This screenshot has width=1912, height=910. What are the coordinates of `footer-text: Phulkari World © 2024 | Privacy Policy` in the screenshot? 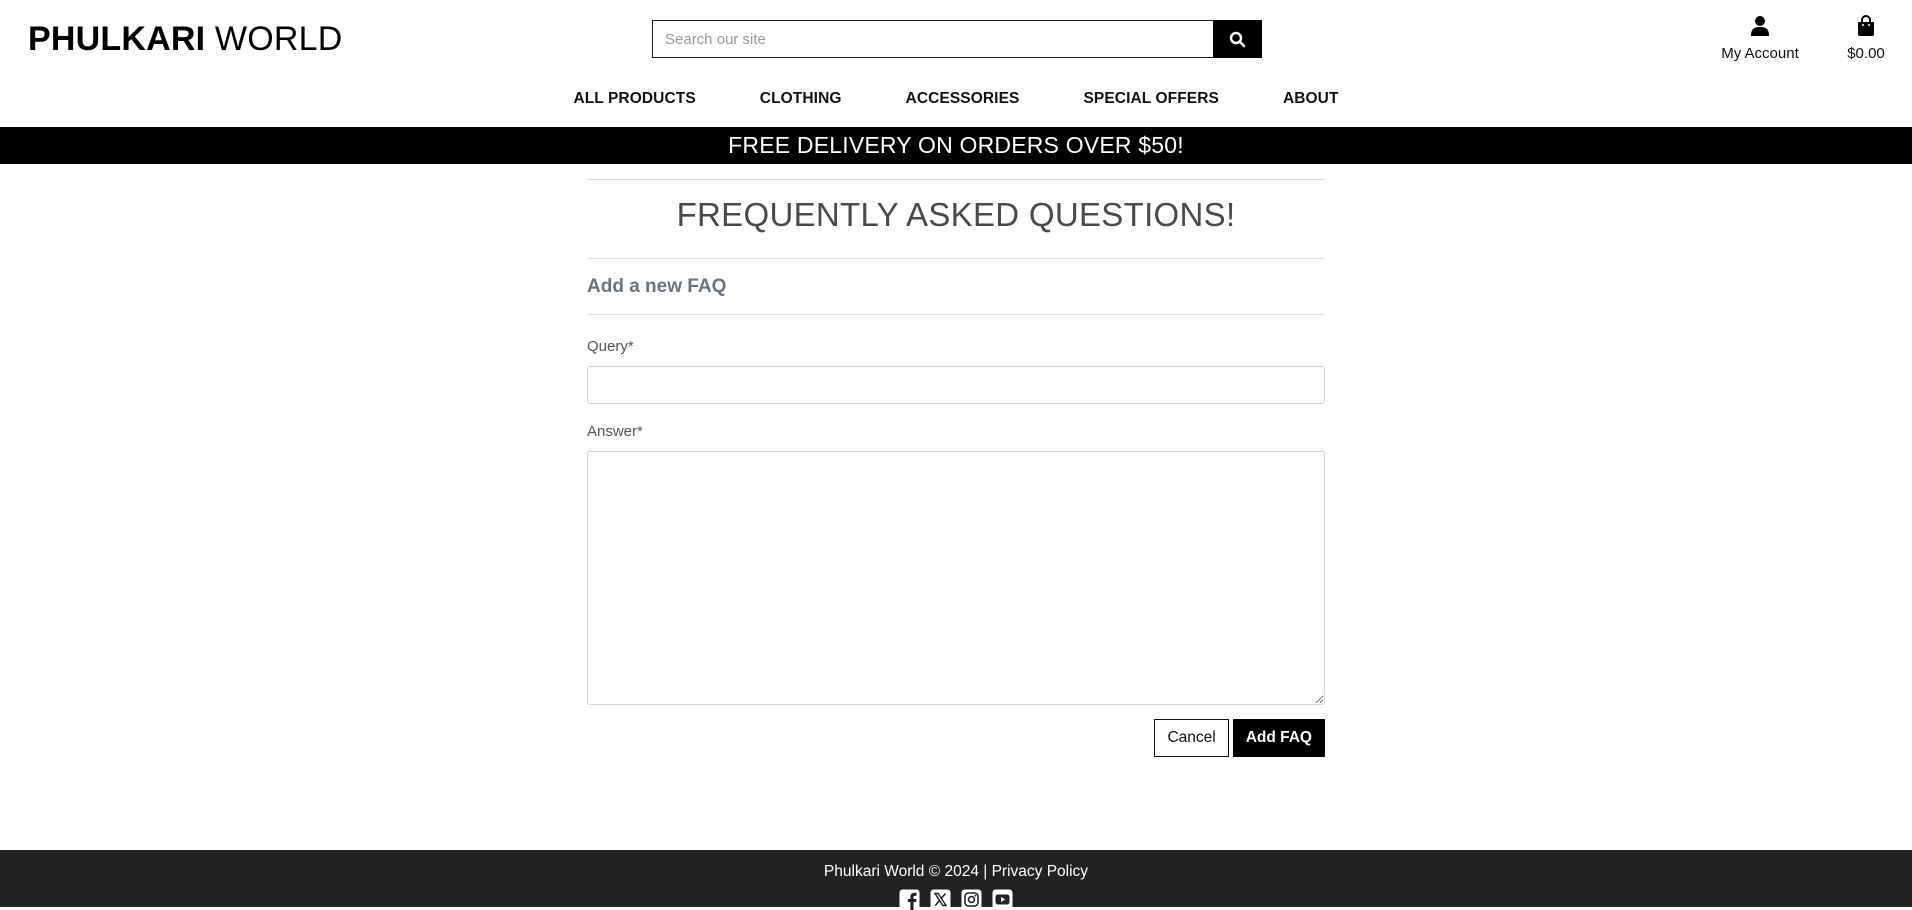 It's located at (956, 866).